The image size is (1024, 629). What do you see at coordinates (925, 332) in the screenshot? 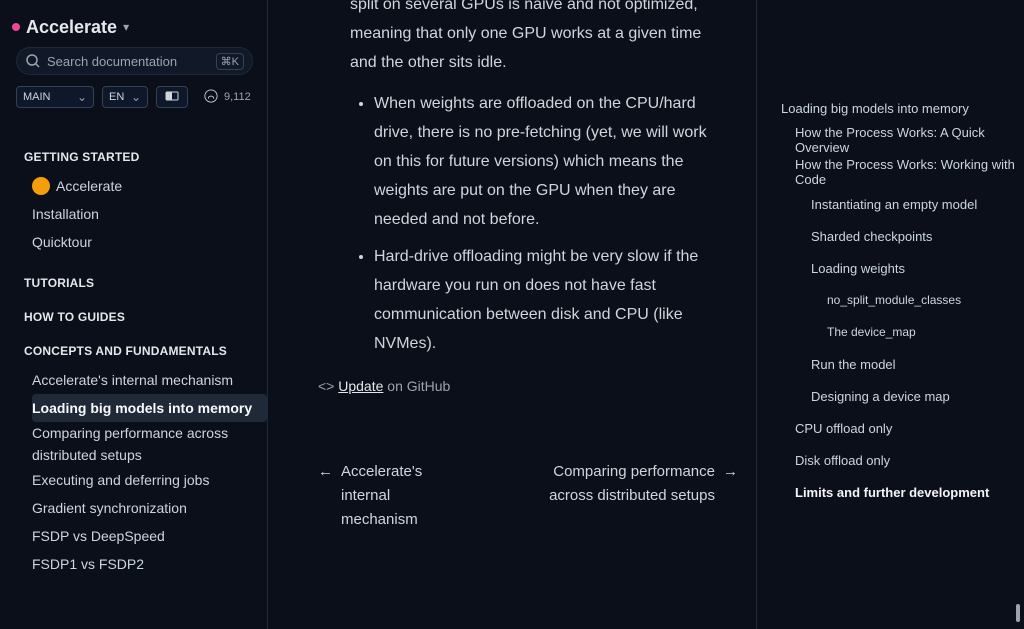
I see `toc-item-device-map: The device_map` at bounding box center [925, 332].